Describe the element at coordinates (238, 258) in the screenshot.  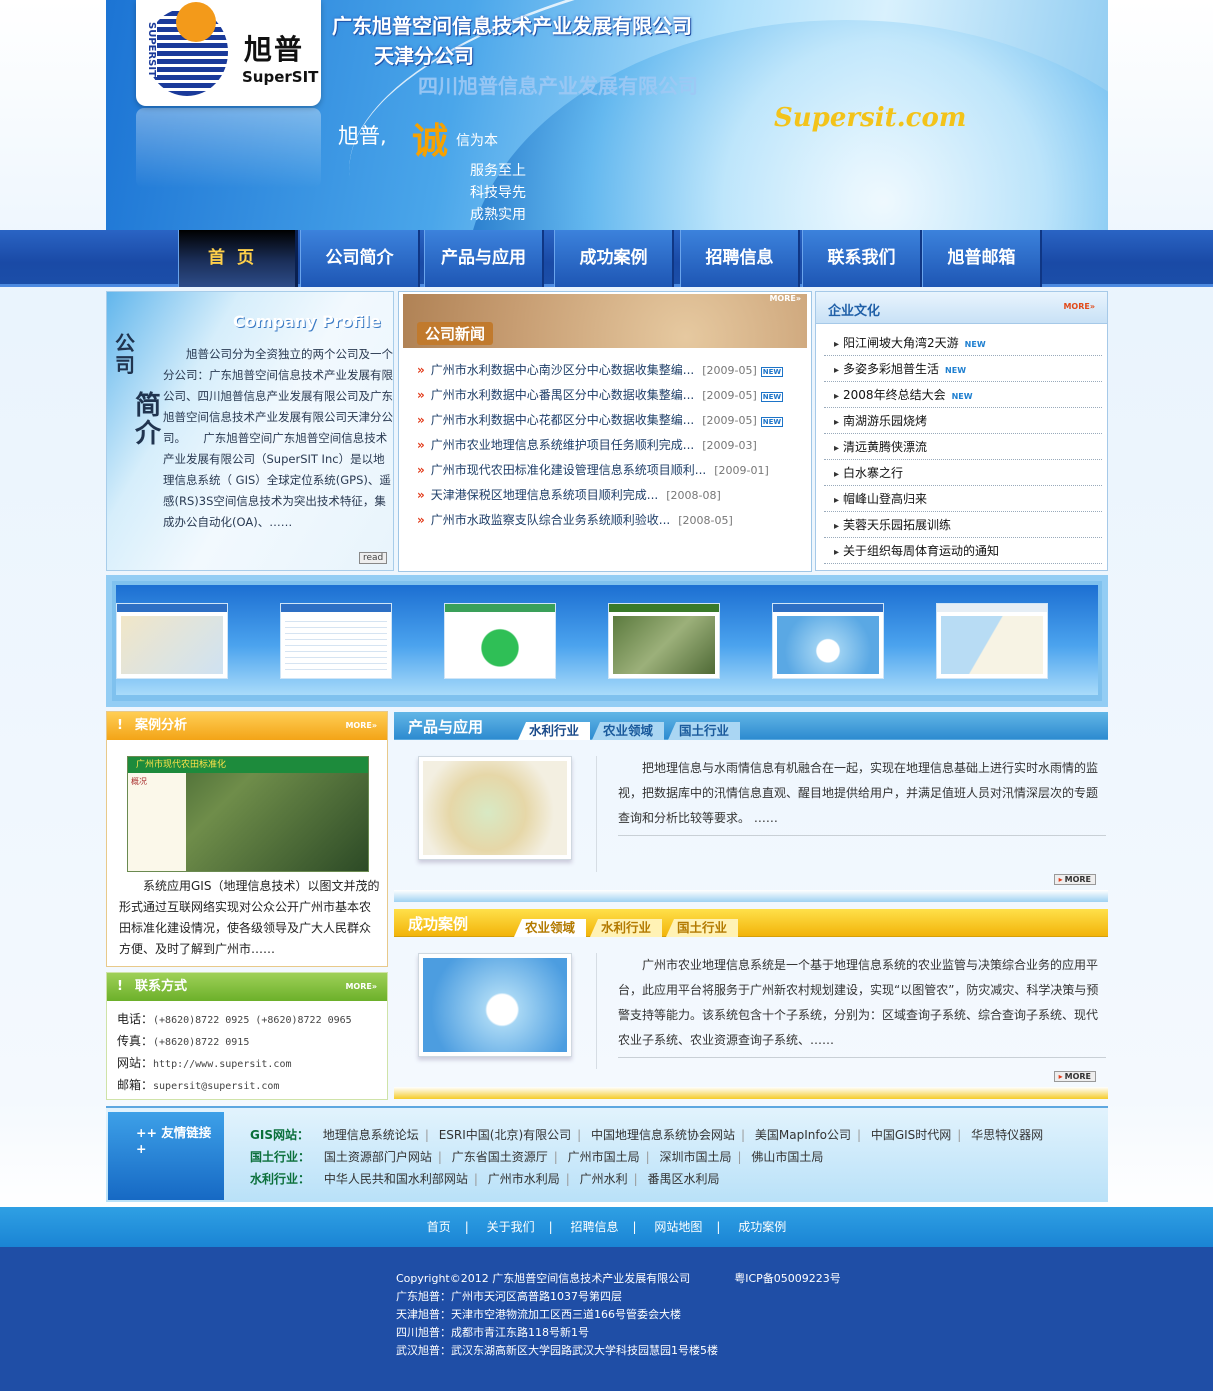
I see `nav-home: 首页` at that location.